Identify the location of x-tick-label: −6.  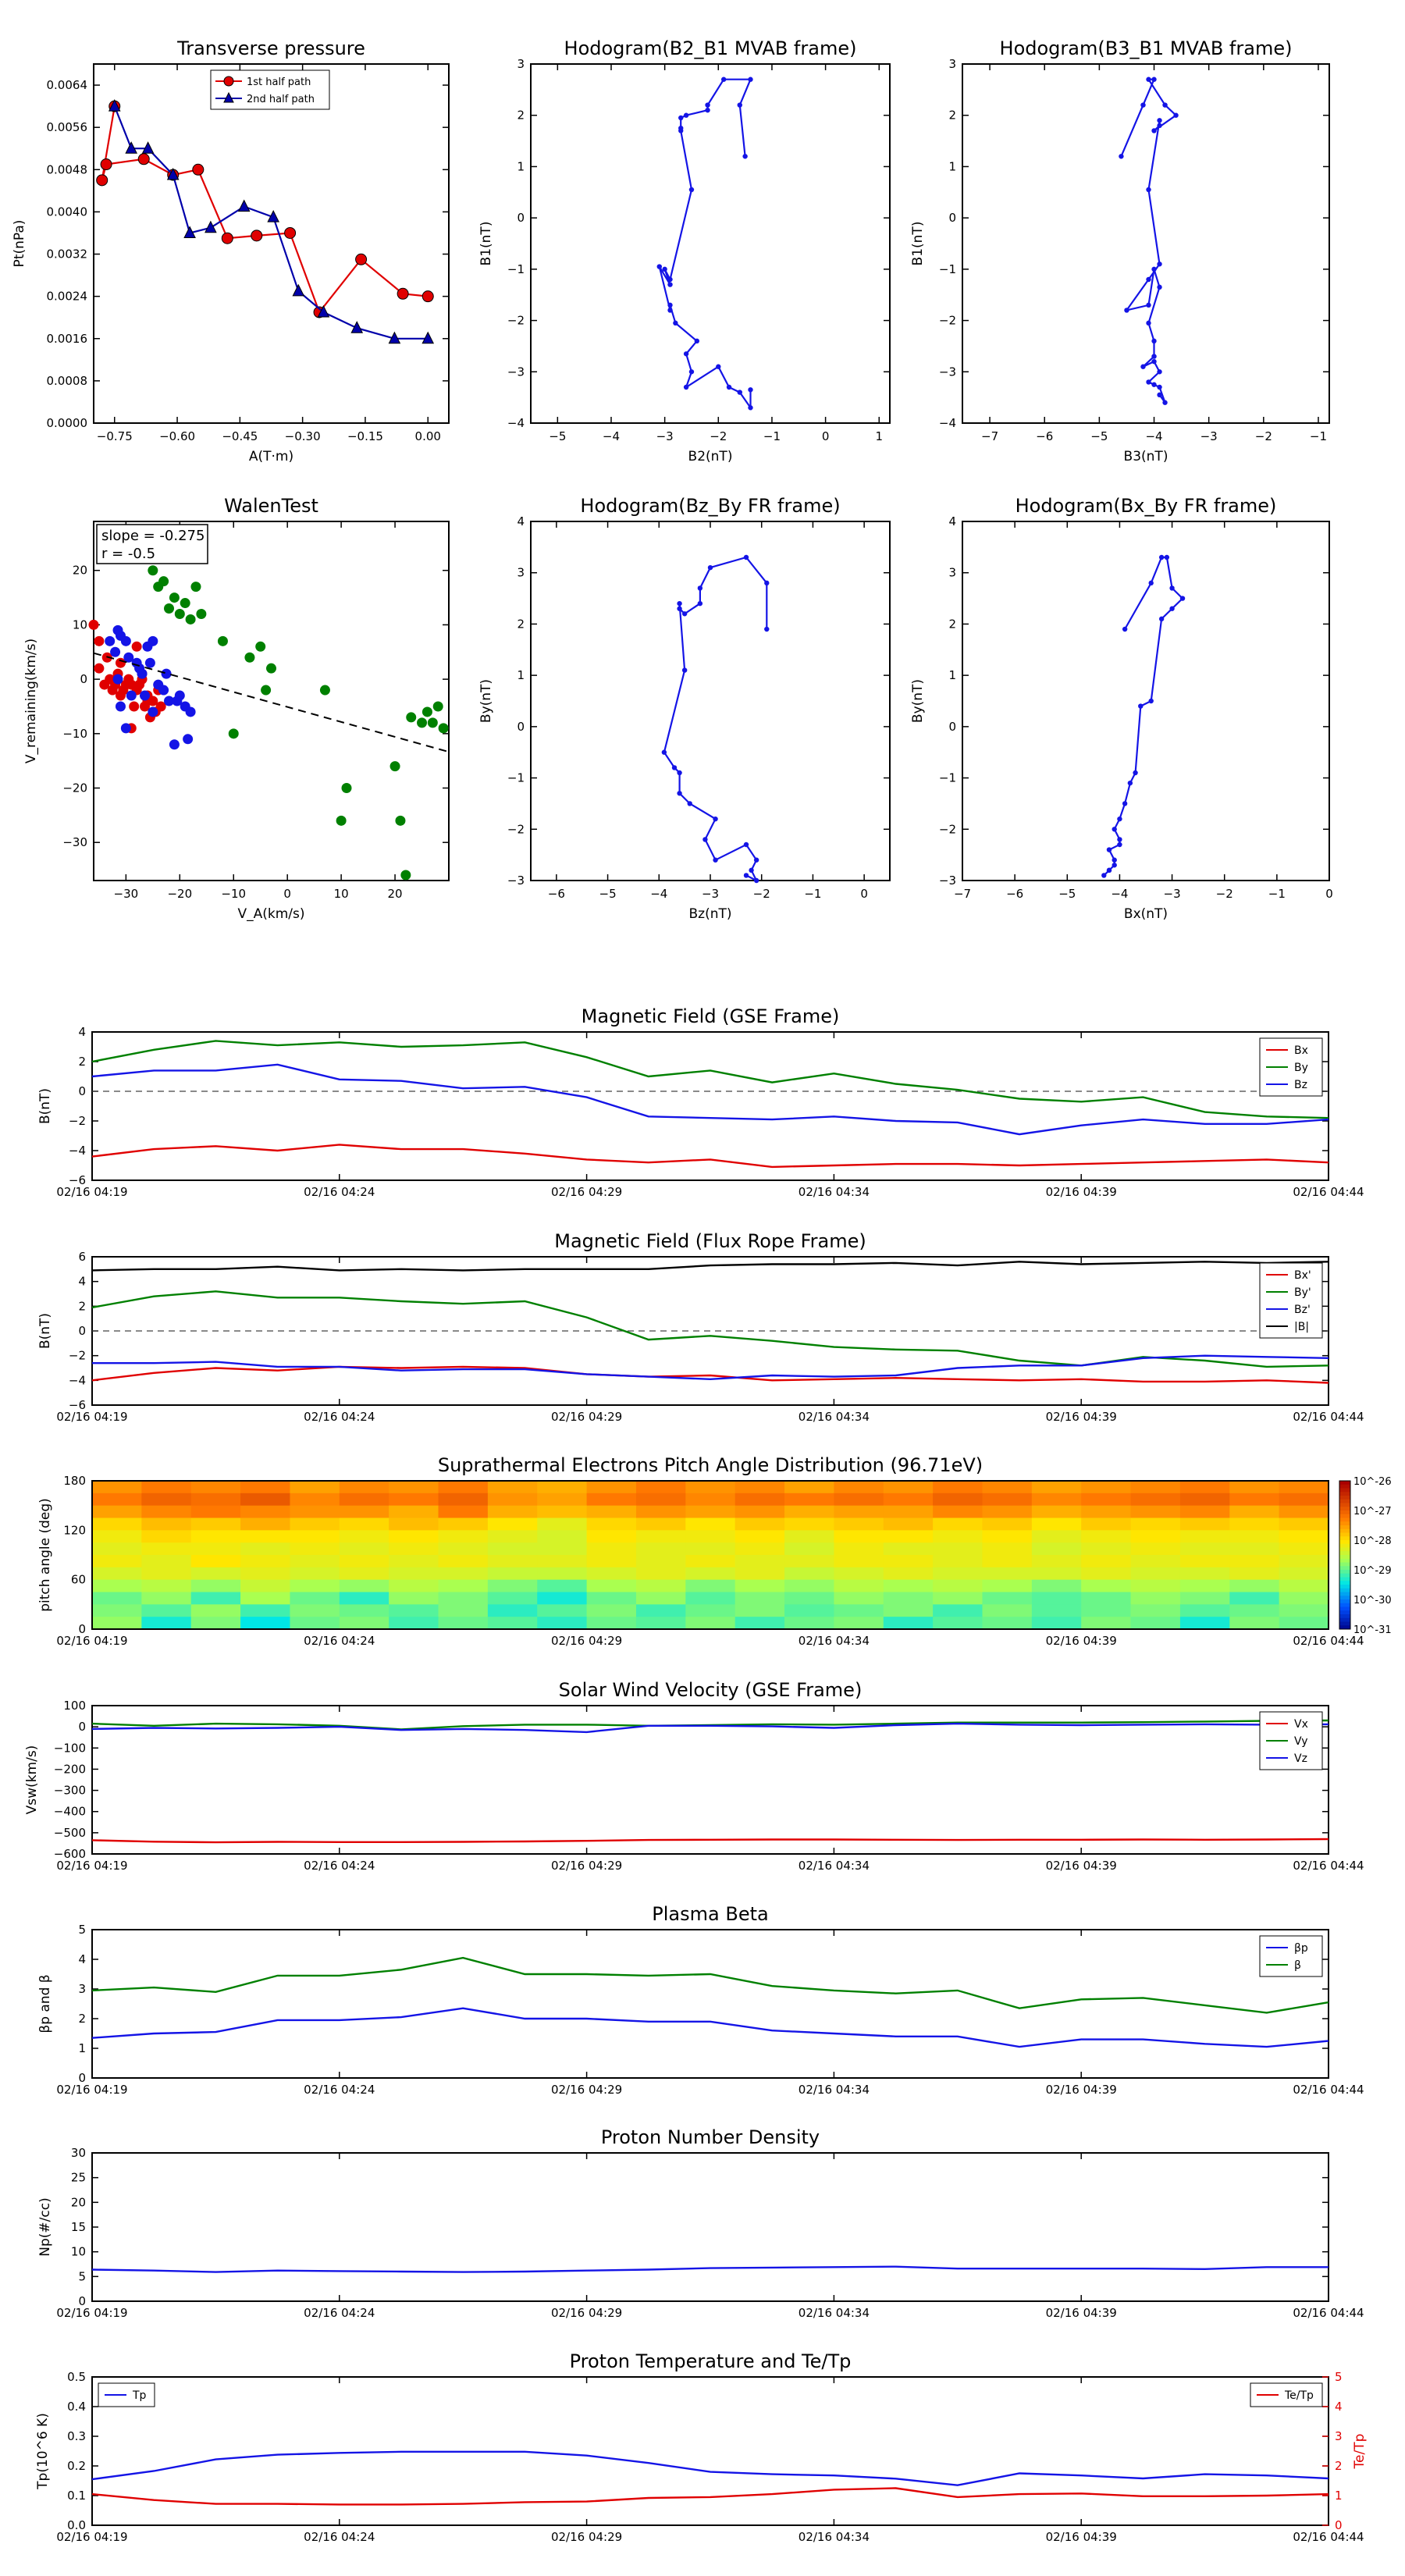
(1015, 894).